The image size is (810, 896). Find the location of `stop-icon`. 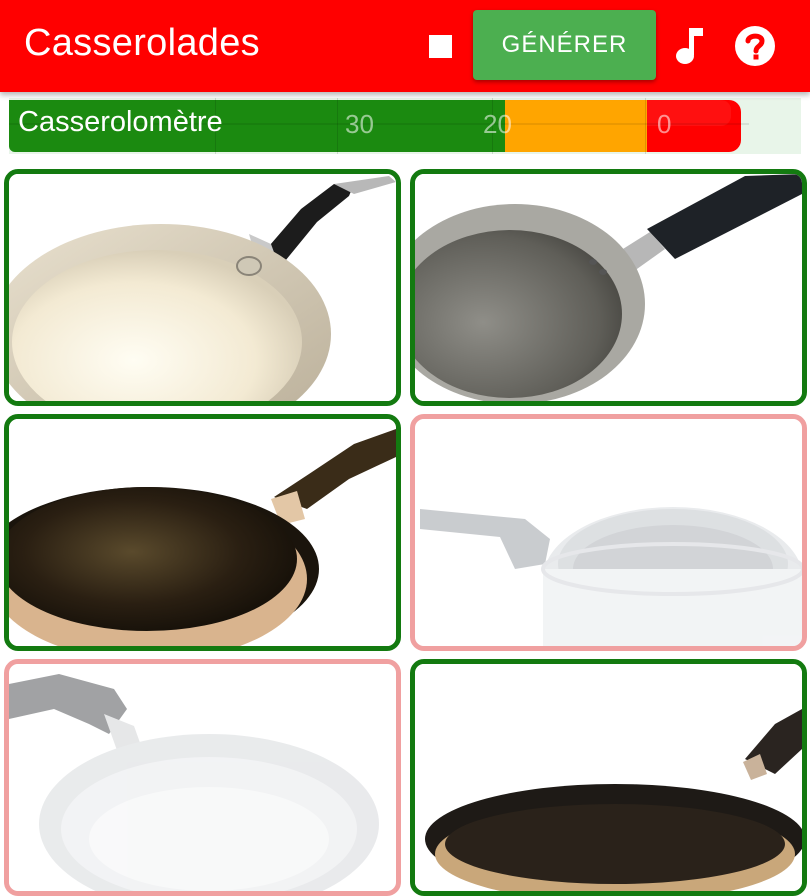

stop-icon is located at coordinates (440, 46).